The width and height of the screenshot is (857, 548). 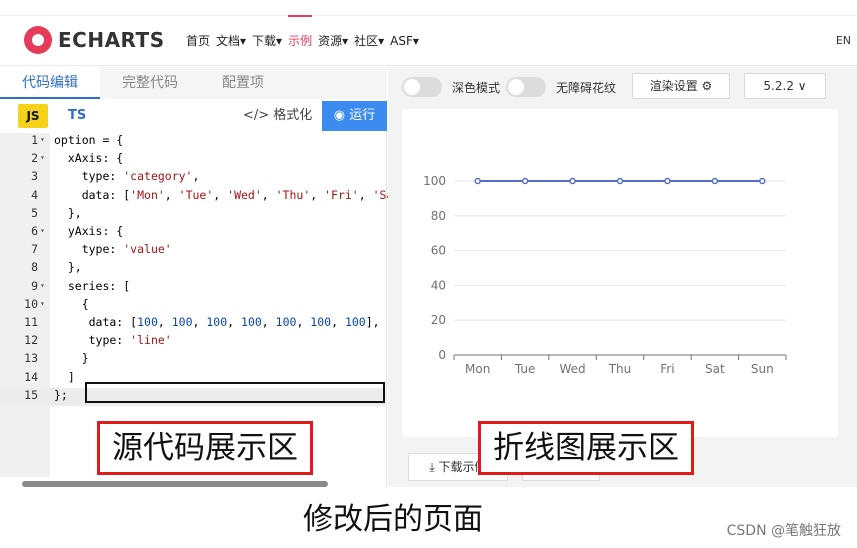 What do you see at coordinates (198, 41) in the screenshot?
I see `menu-item: 首页` at bounding box center [198, 41].